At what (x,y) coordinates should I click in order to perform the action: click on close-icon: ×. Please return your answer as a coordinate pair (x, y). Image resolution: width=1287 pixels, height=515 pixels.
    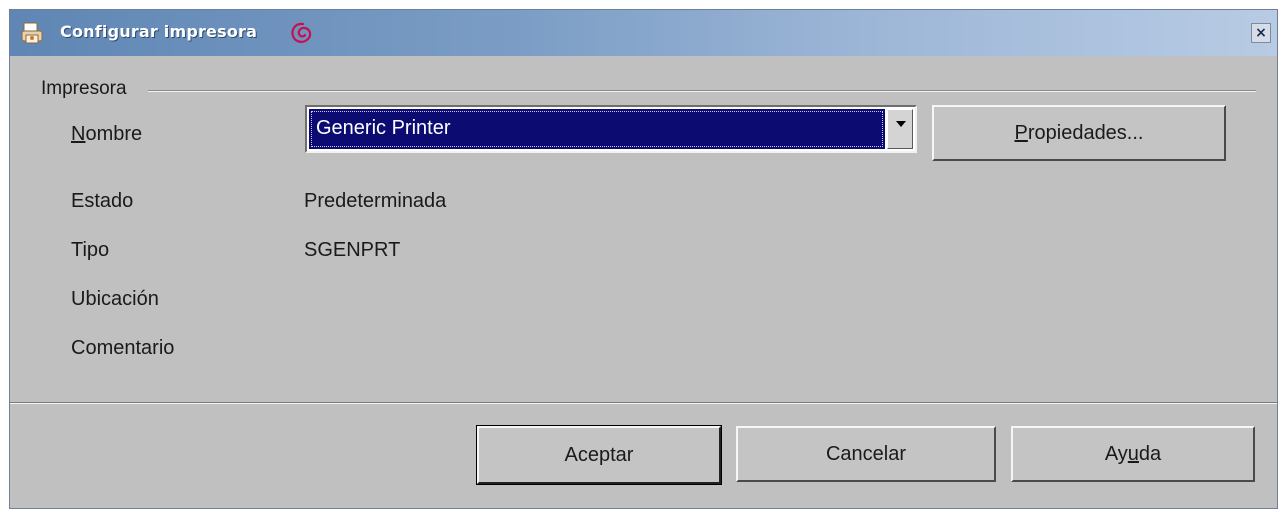
    Looking at the image, I should click on (1261, 33).